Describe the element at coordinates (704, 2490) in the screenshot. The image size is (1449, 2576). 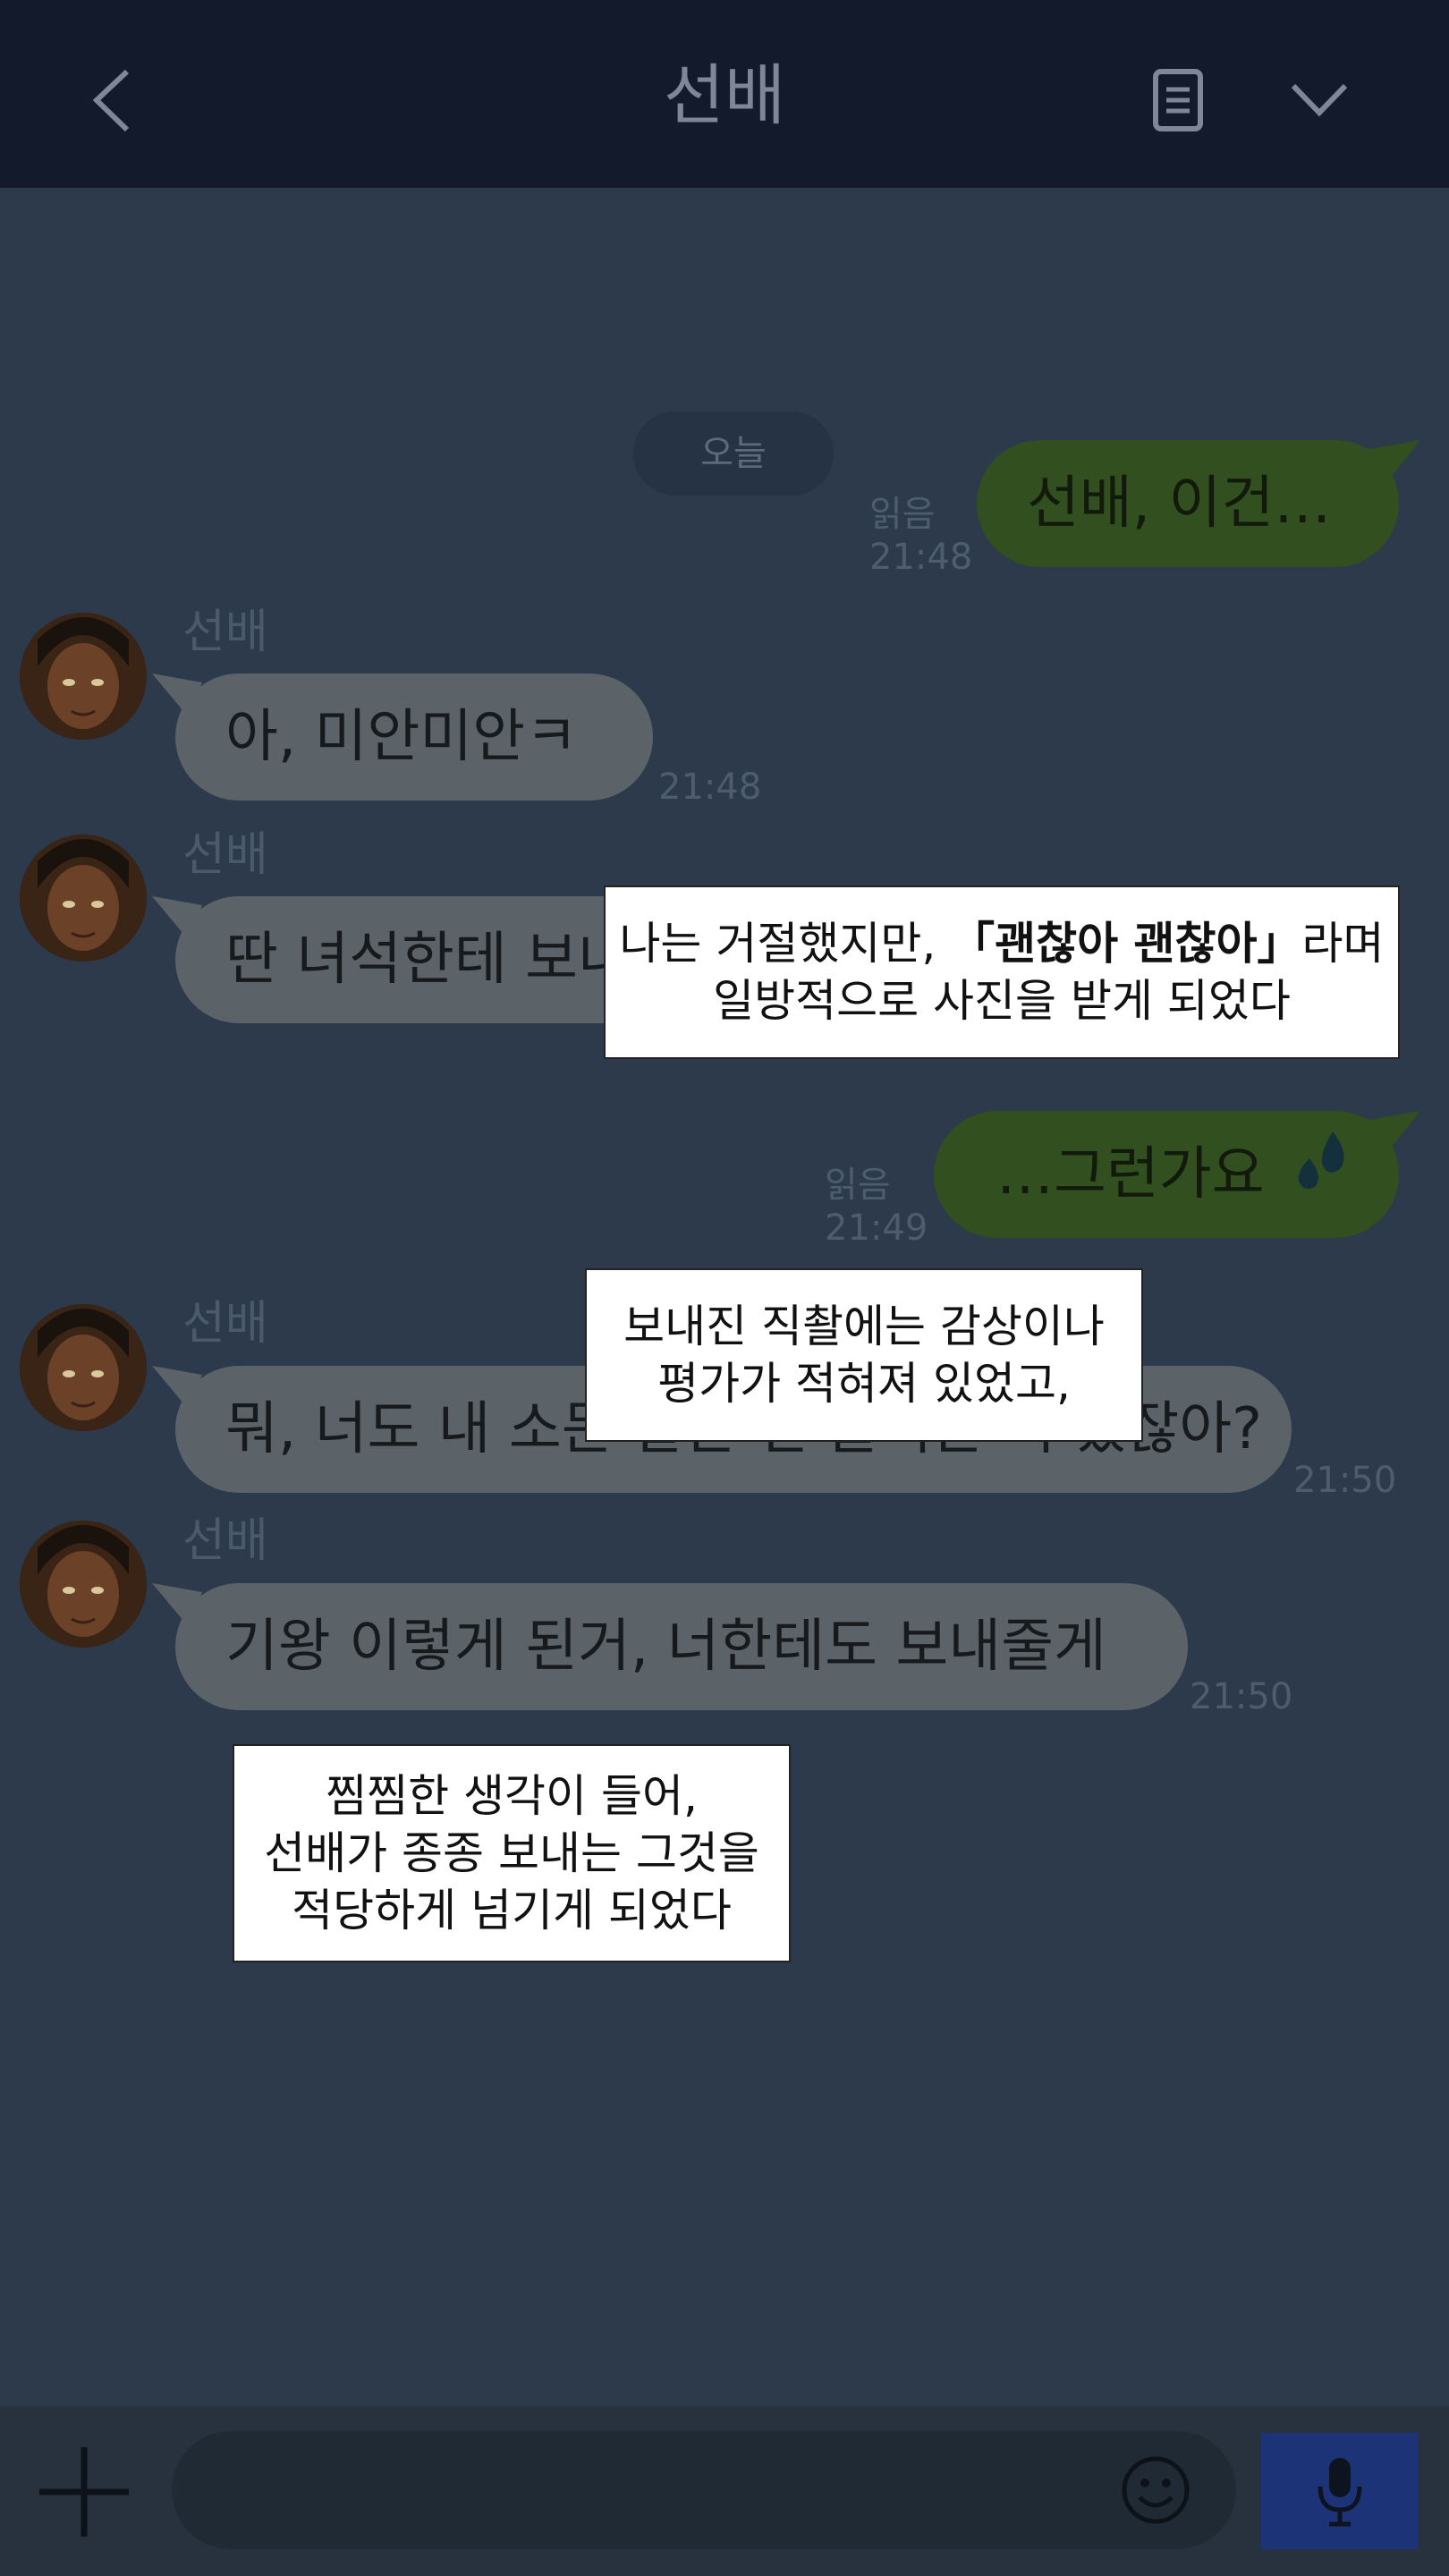
I see `message-input` at that location.